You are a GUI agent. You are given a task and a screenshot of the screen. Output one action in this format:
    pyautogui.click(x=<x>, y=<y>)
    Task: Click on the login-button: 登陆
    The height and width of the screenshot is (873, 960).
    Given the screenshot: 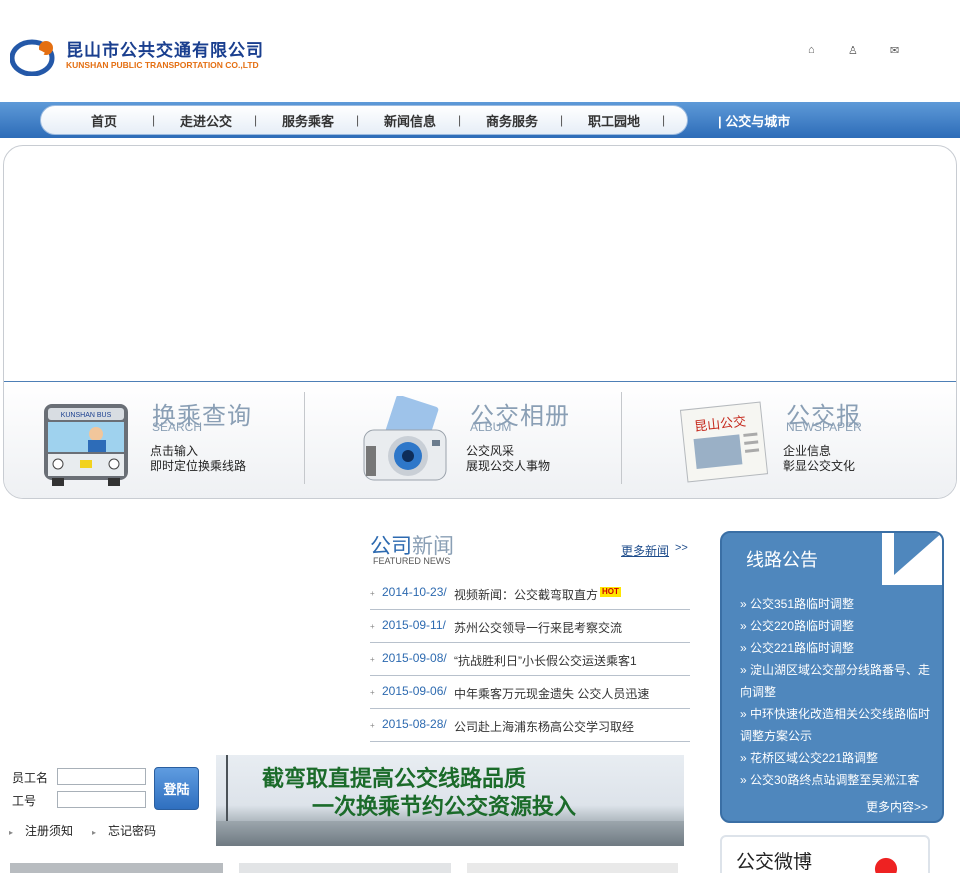 What is the action you would take?
    pyautogui.click(x=176, y=788)
    